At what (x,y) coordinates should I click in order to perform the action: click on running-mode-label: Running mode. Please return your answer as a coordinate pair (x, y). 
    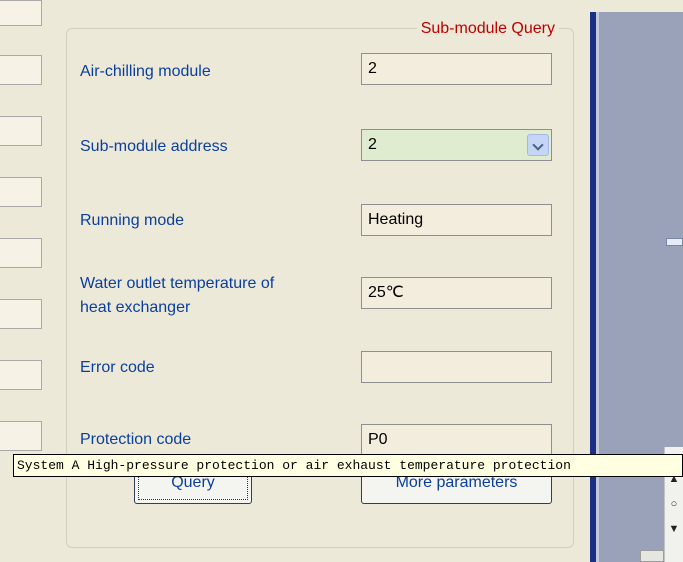
    Looking at the image, I should click on (132, 220).